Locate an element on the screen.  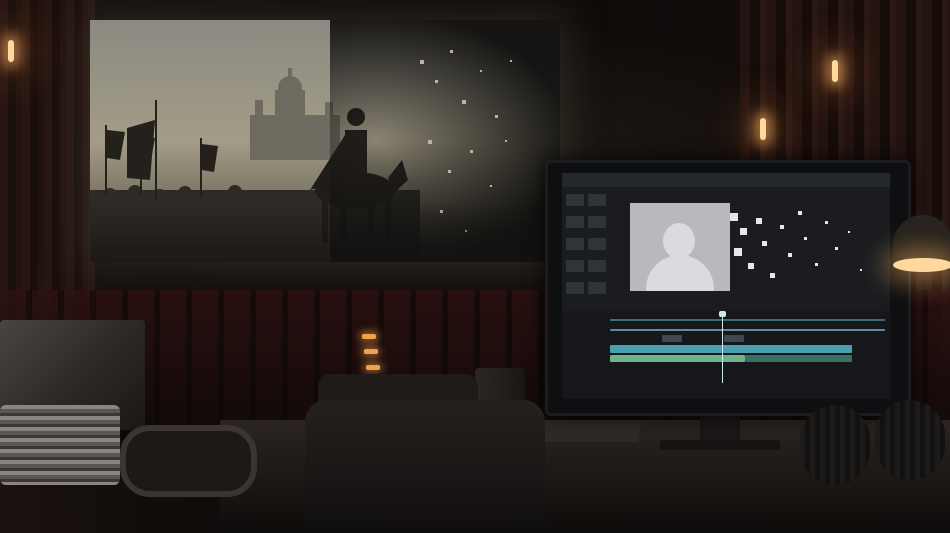
office-chair is located at coordinates (425, 466).